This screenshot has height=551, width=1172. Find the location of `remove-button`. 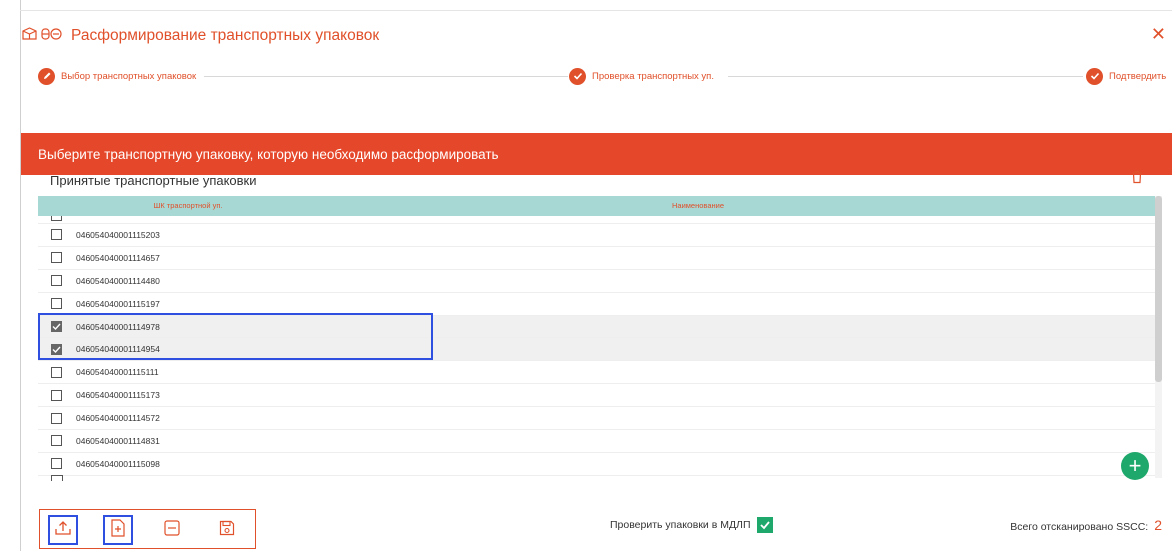

remove-button is located at coordinates (172, 530).